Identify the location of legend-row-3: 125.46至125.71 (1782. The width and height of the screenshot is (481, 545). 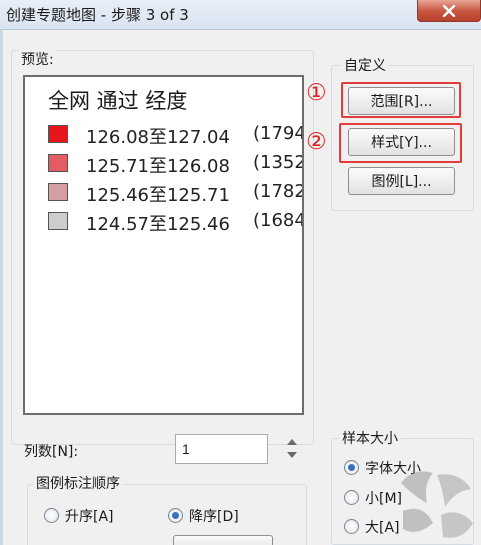
(176, 193).